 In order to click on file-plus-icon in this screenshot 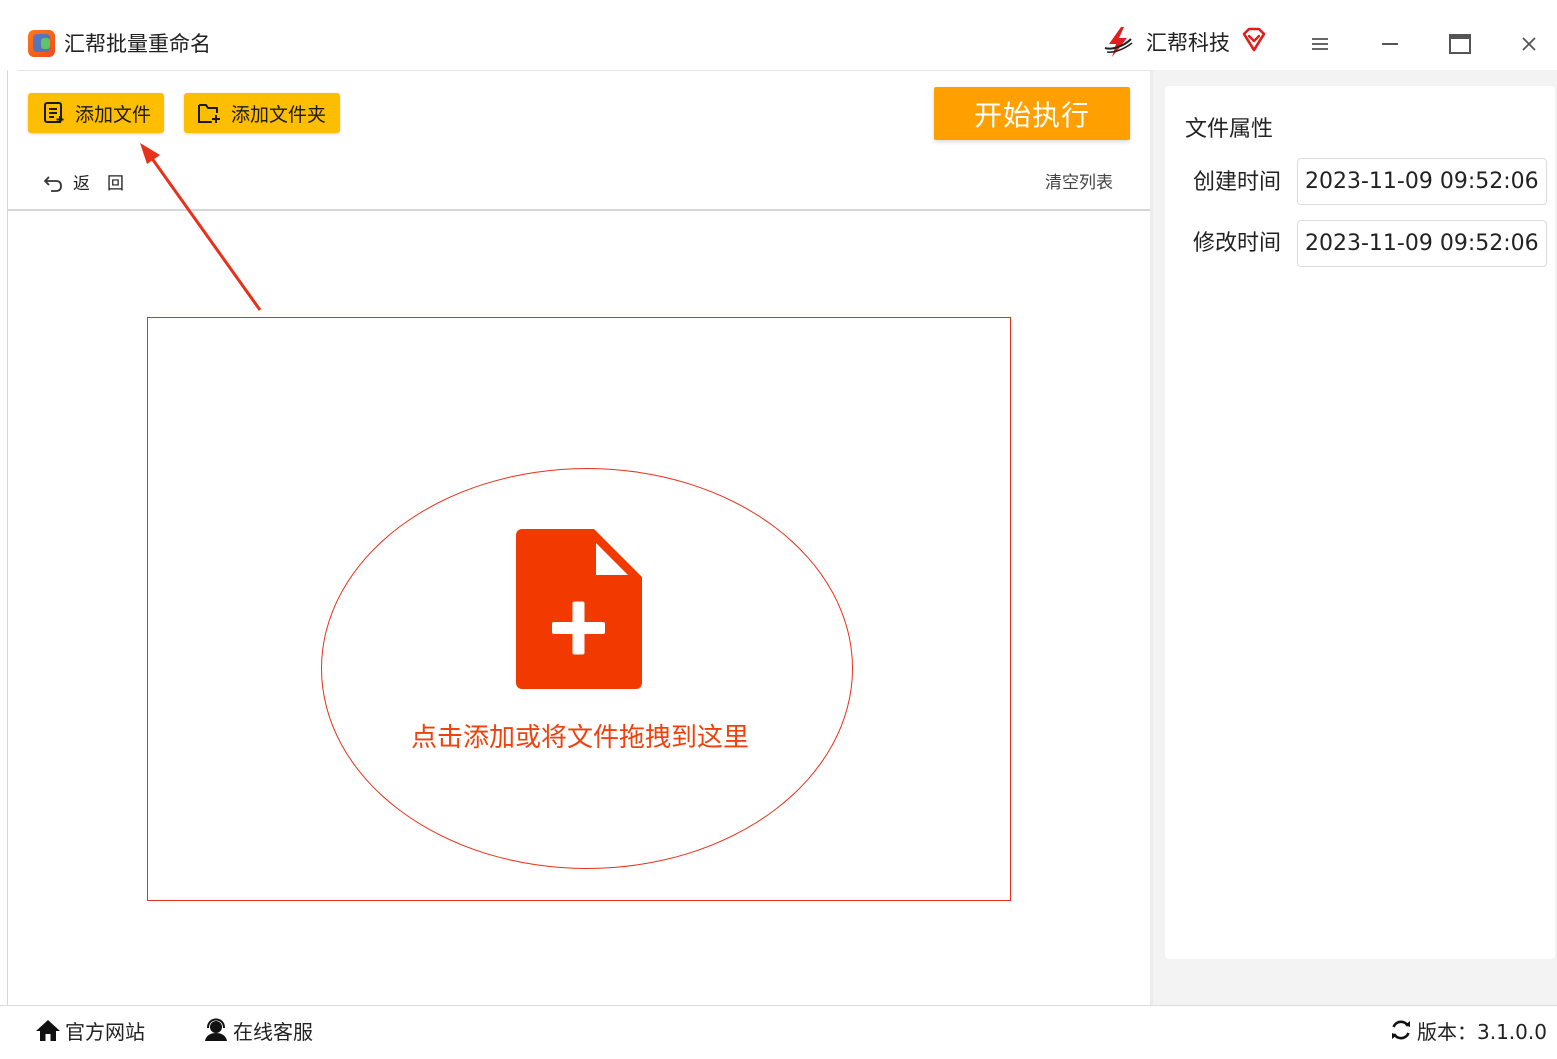, I will do `click(579, 609)`.